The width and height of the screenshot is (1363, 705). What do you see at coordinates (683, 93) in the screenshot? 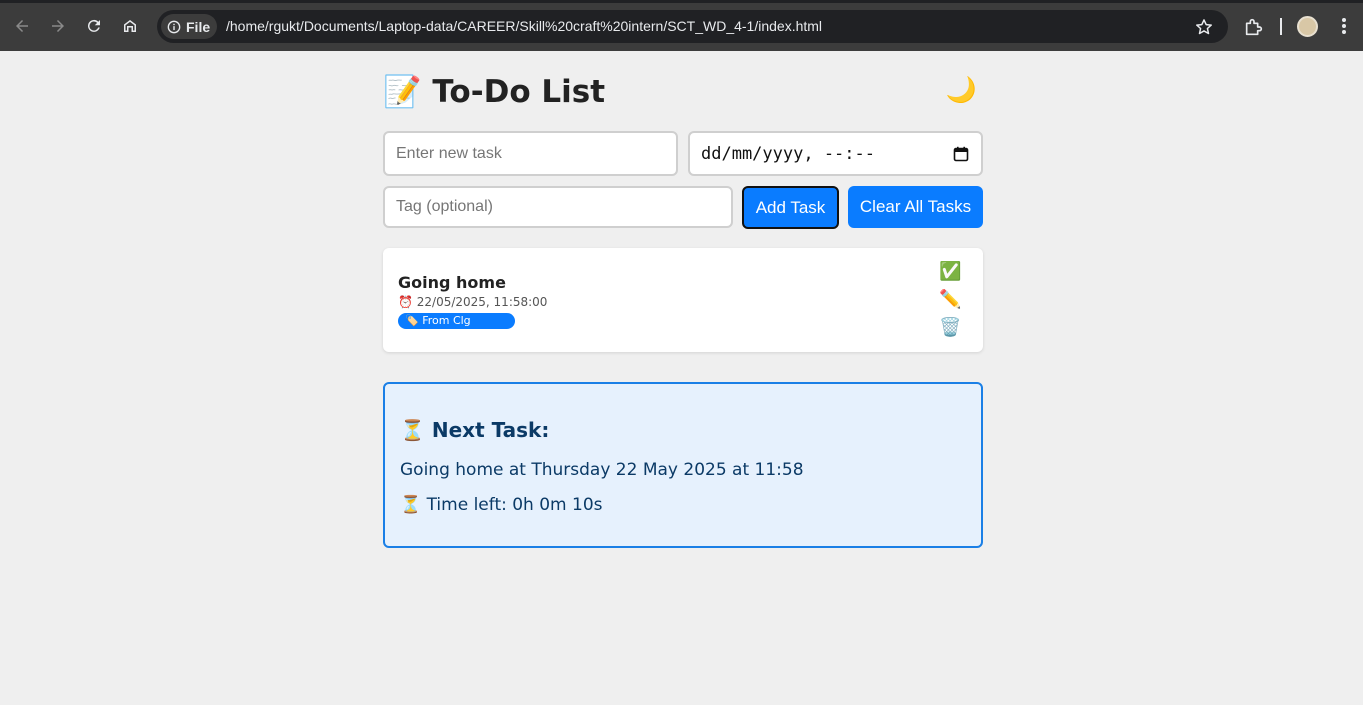
I see `header: 📝 To-Do List 🌙` at bounding box center [683, 93].